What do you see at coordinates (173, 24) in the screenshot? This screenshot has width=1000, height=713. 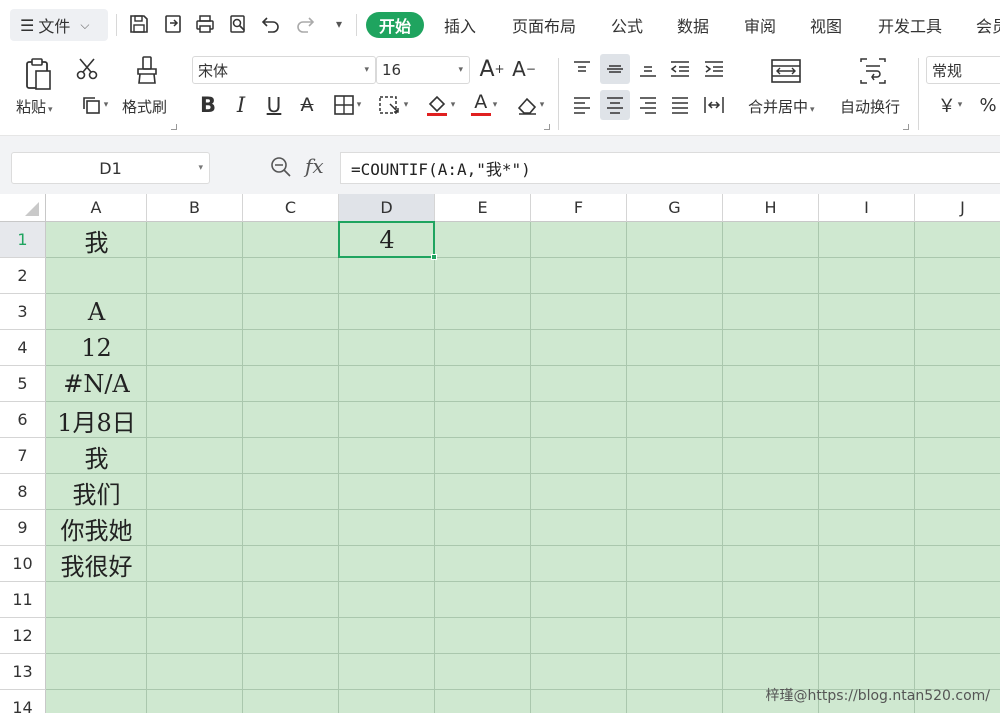 I see `export-icon` at bounding box center [173, 24].